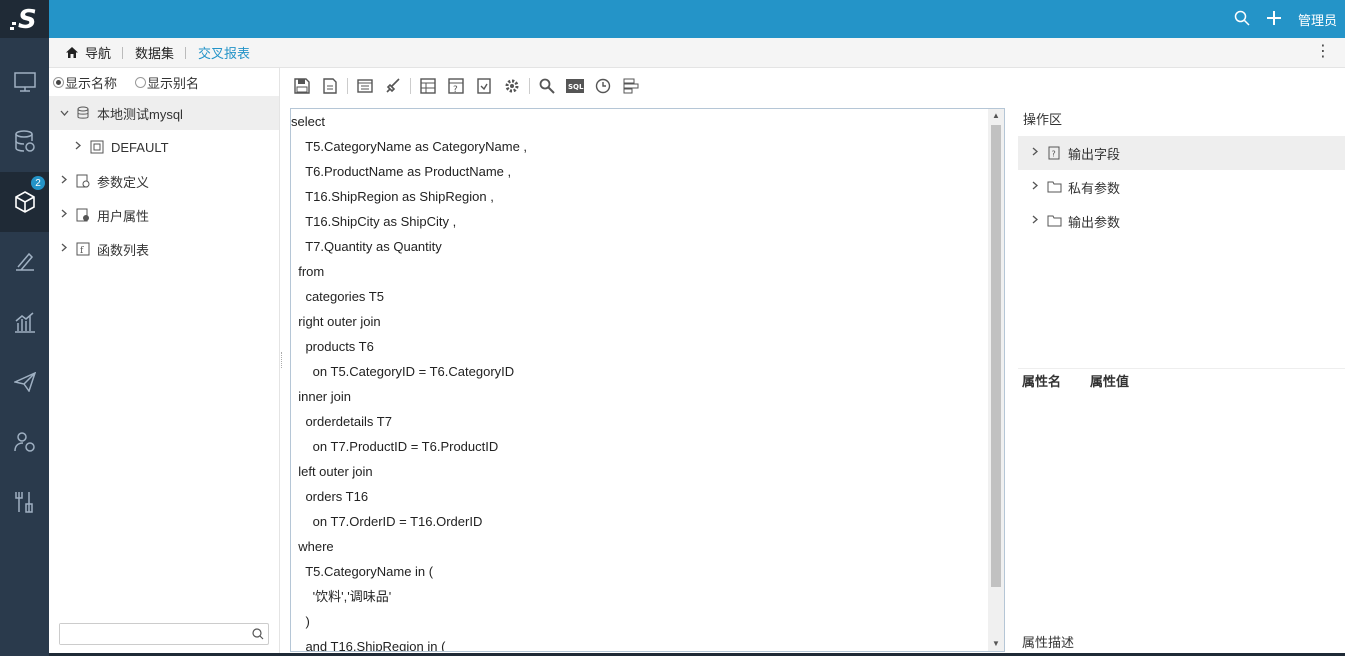  Describe the element at coordinates (512, 86) in the screenshot. I see `settings-icon` at that location.